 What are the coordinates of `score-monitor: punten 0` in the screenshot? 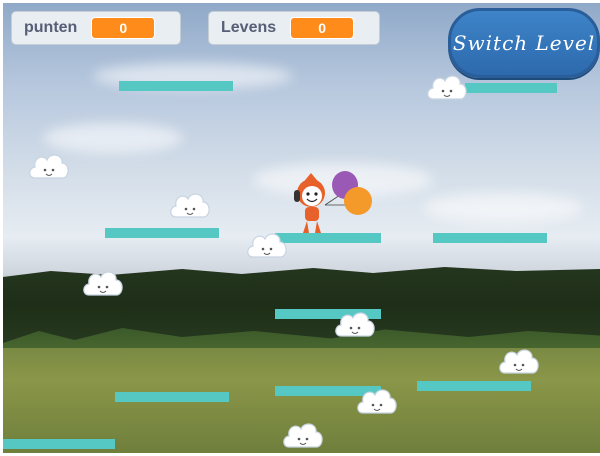 It's located at (96, 28).